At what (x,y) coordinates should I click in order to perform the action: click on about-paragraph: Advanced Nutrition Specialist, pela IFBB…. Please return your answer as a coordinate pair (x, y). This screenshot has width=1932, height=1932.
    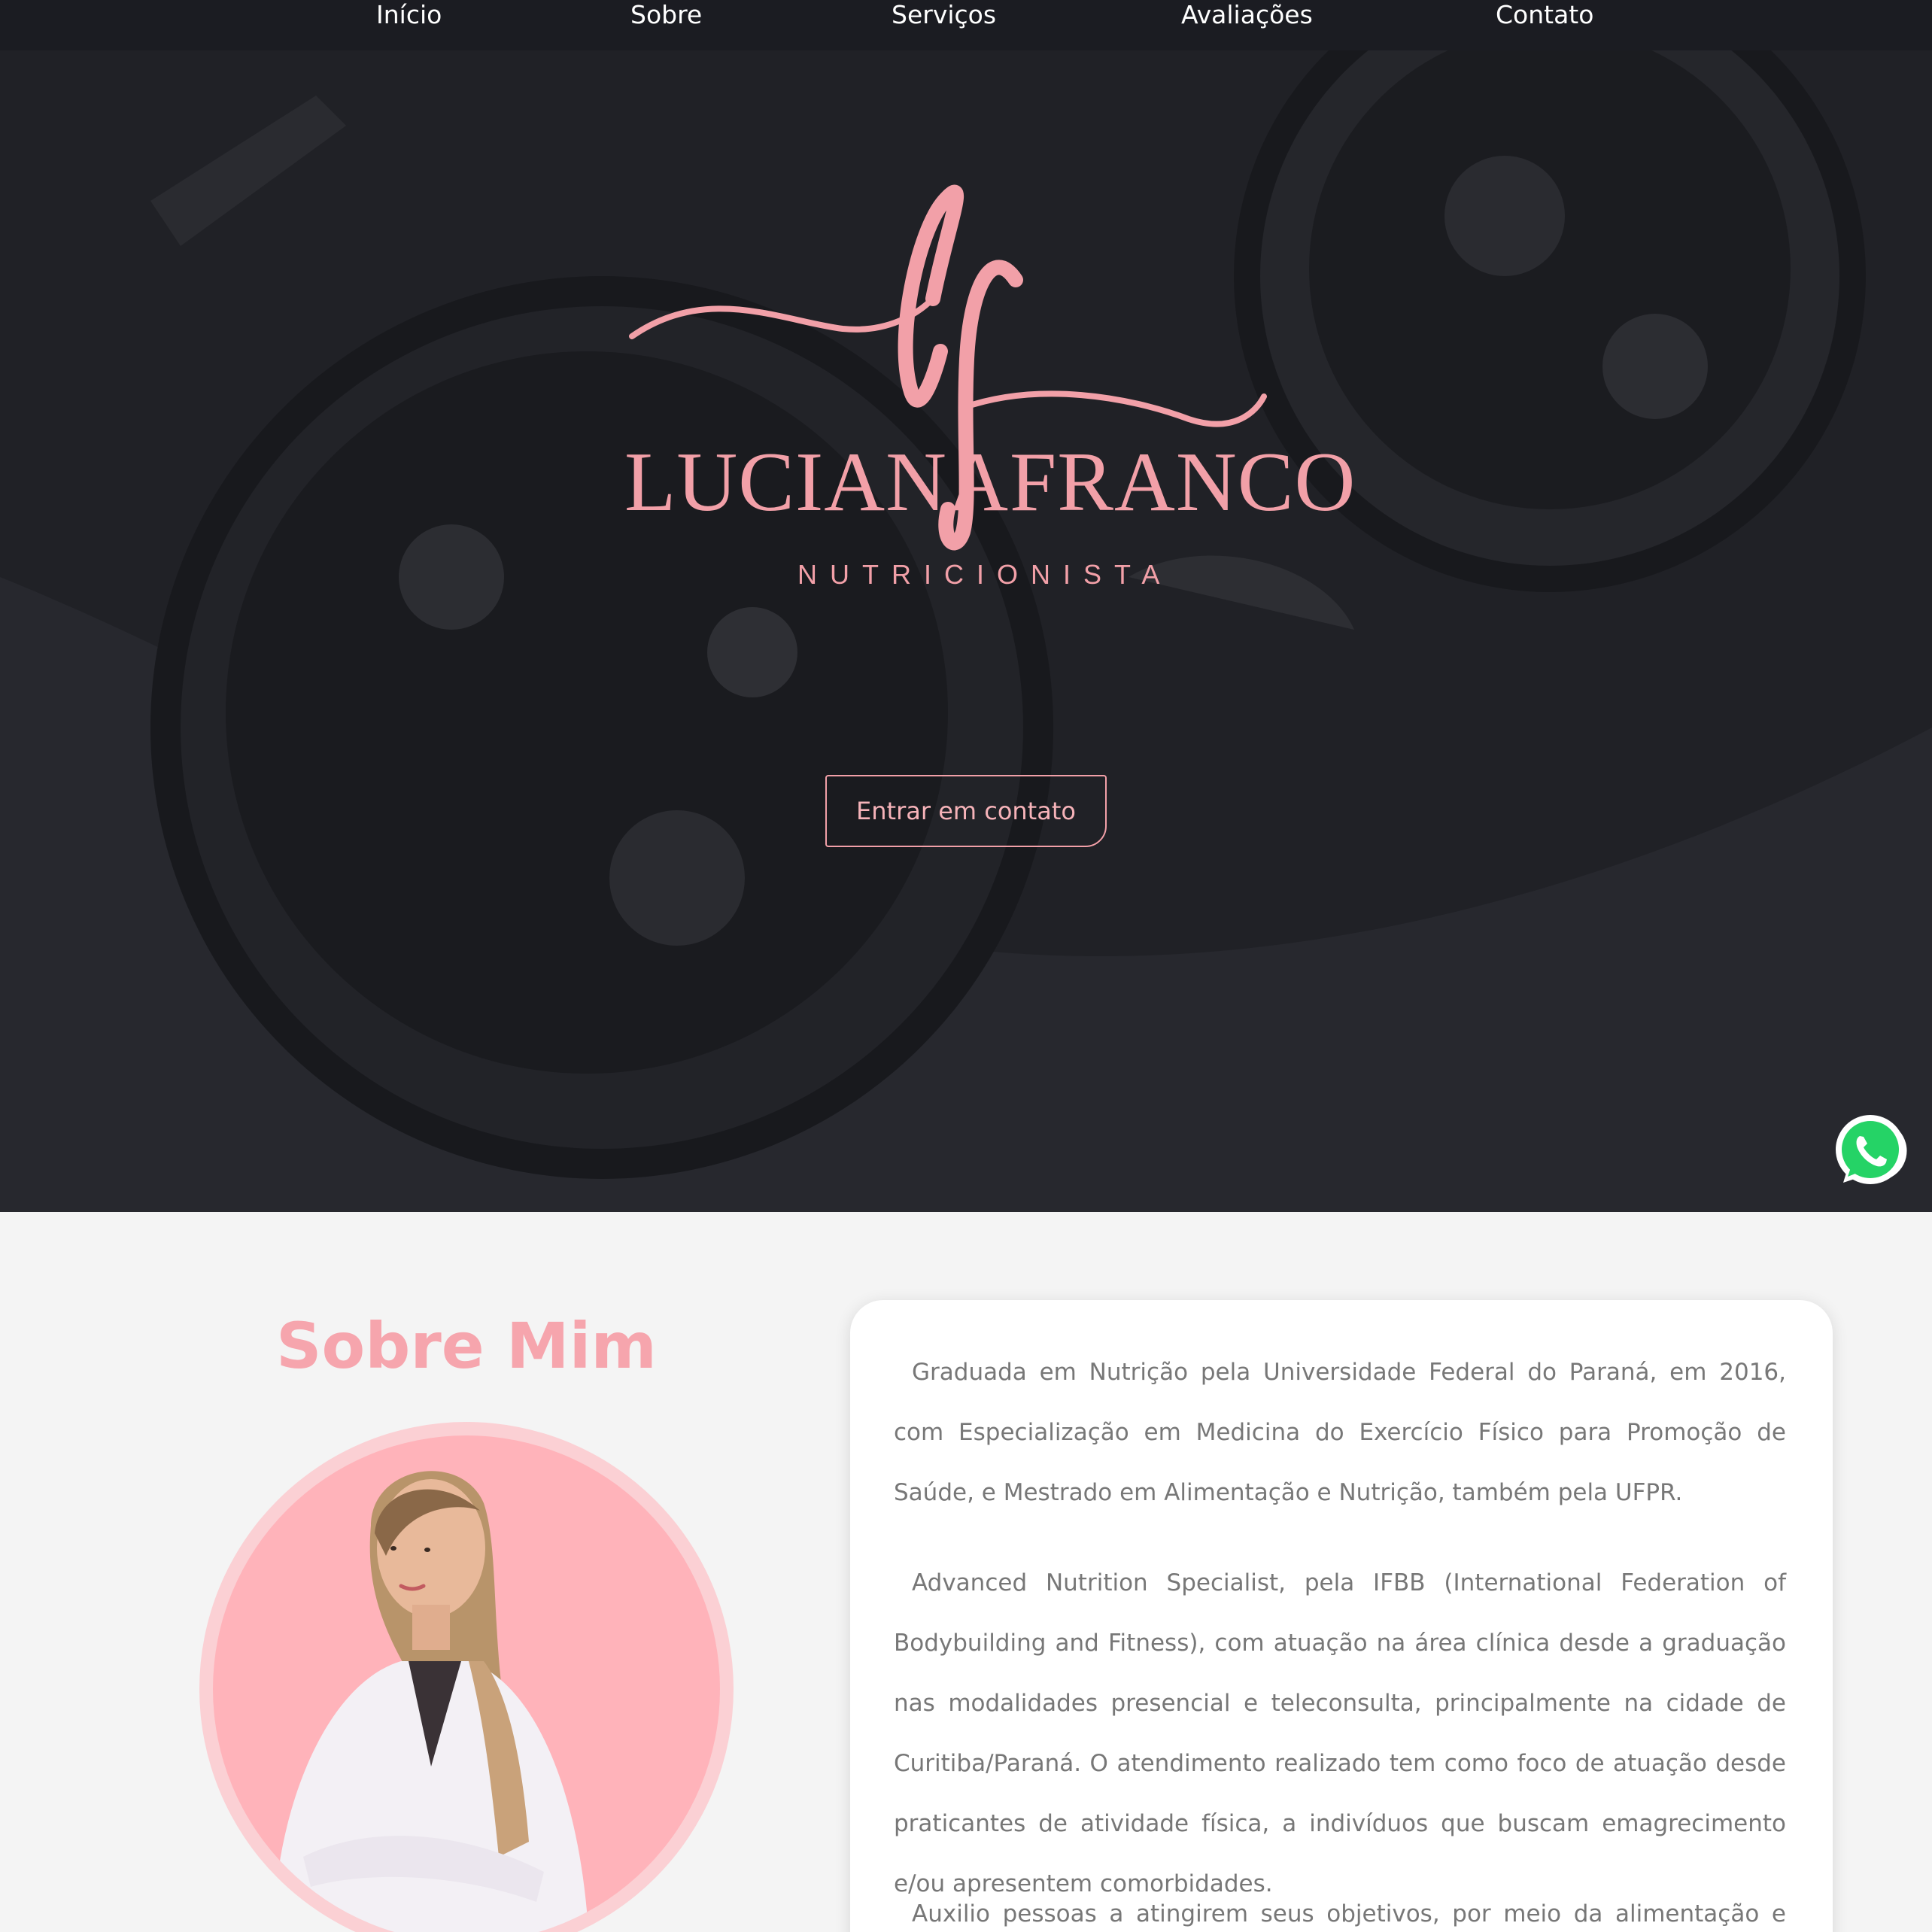
    Looking at the image, I should click on (1340, 1733).